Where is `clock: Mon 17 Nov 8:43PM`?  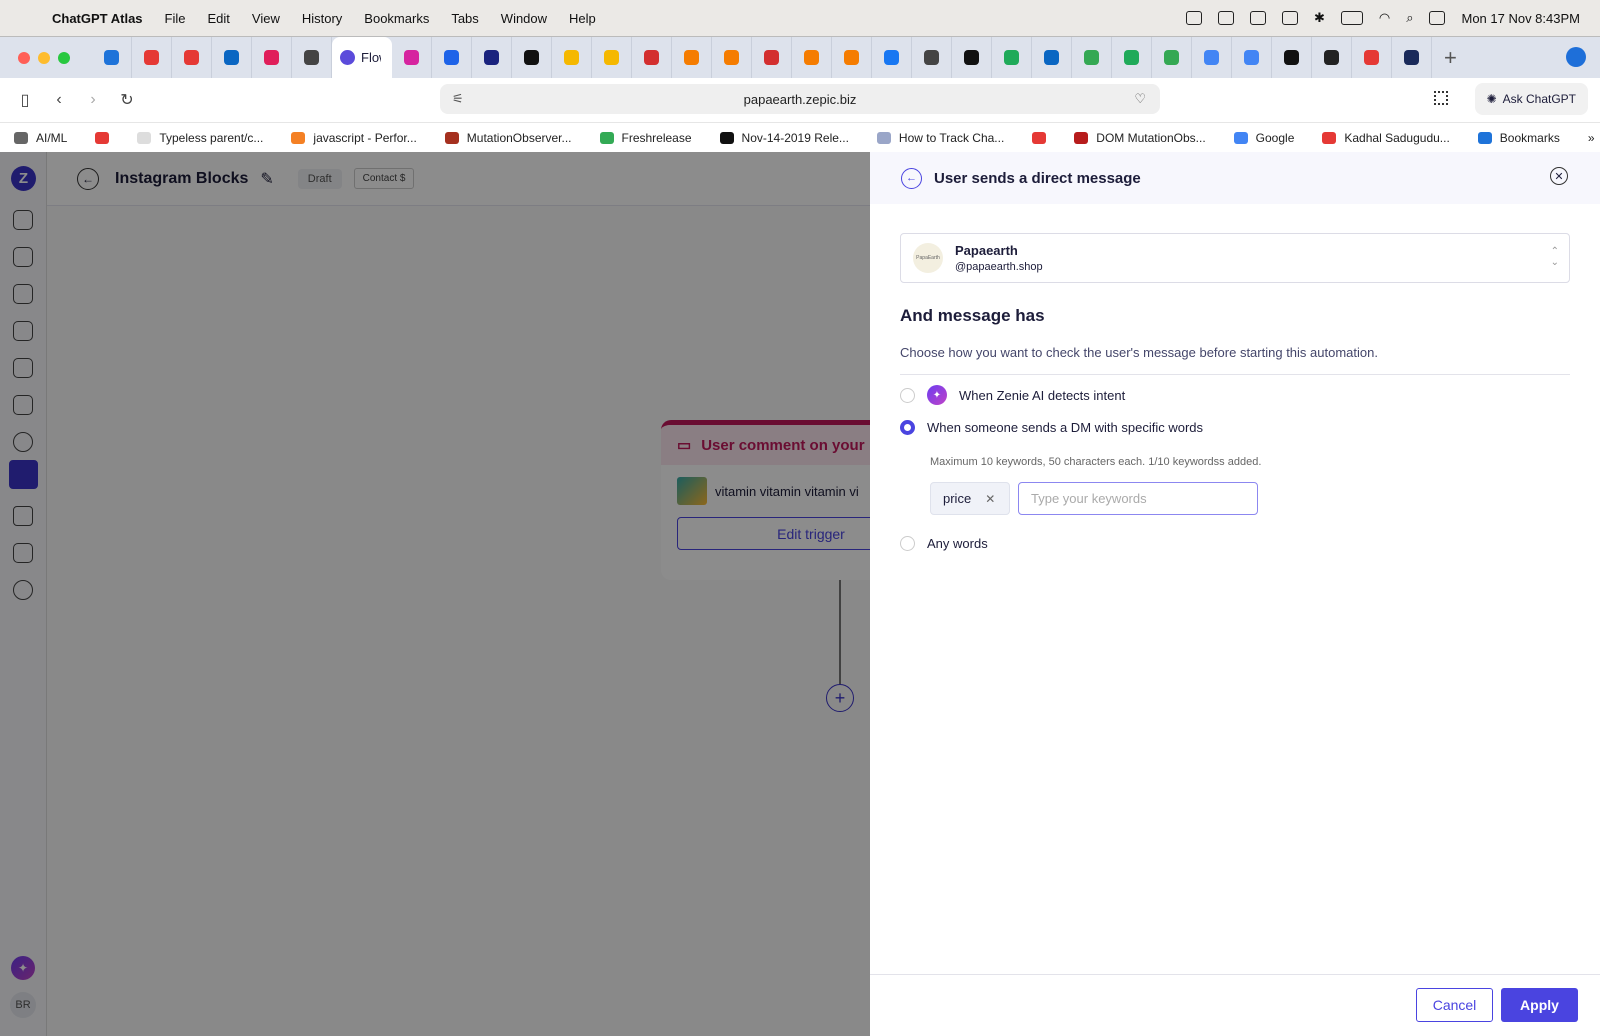
clock: Mon 17 Nov 8:43PM is located at coordinates (1520, 18).